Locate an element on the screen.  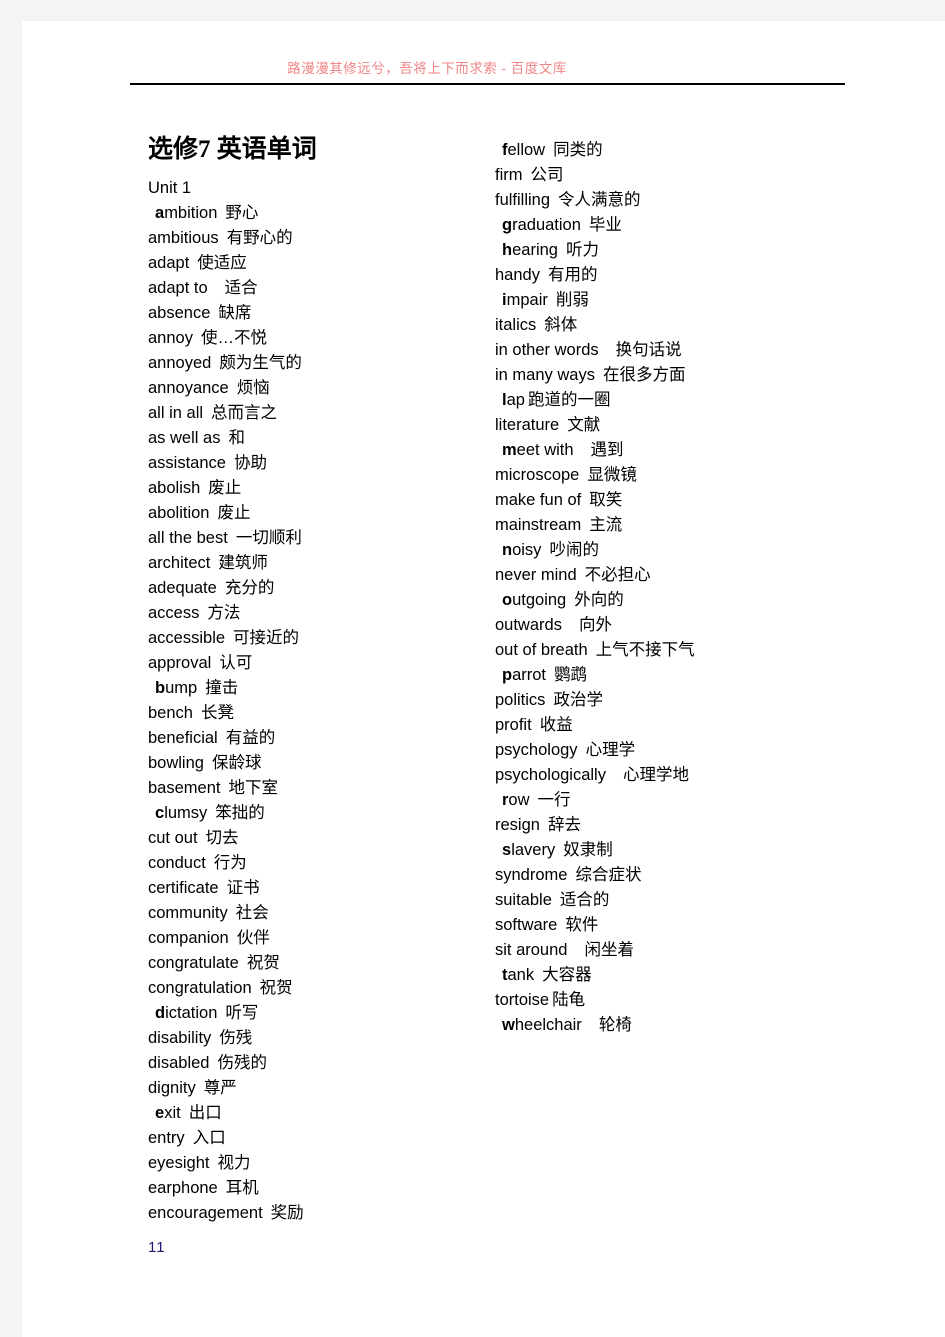
vocabulary-definition: 颇为生气的 is located at coordinates (260, 363).